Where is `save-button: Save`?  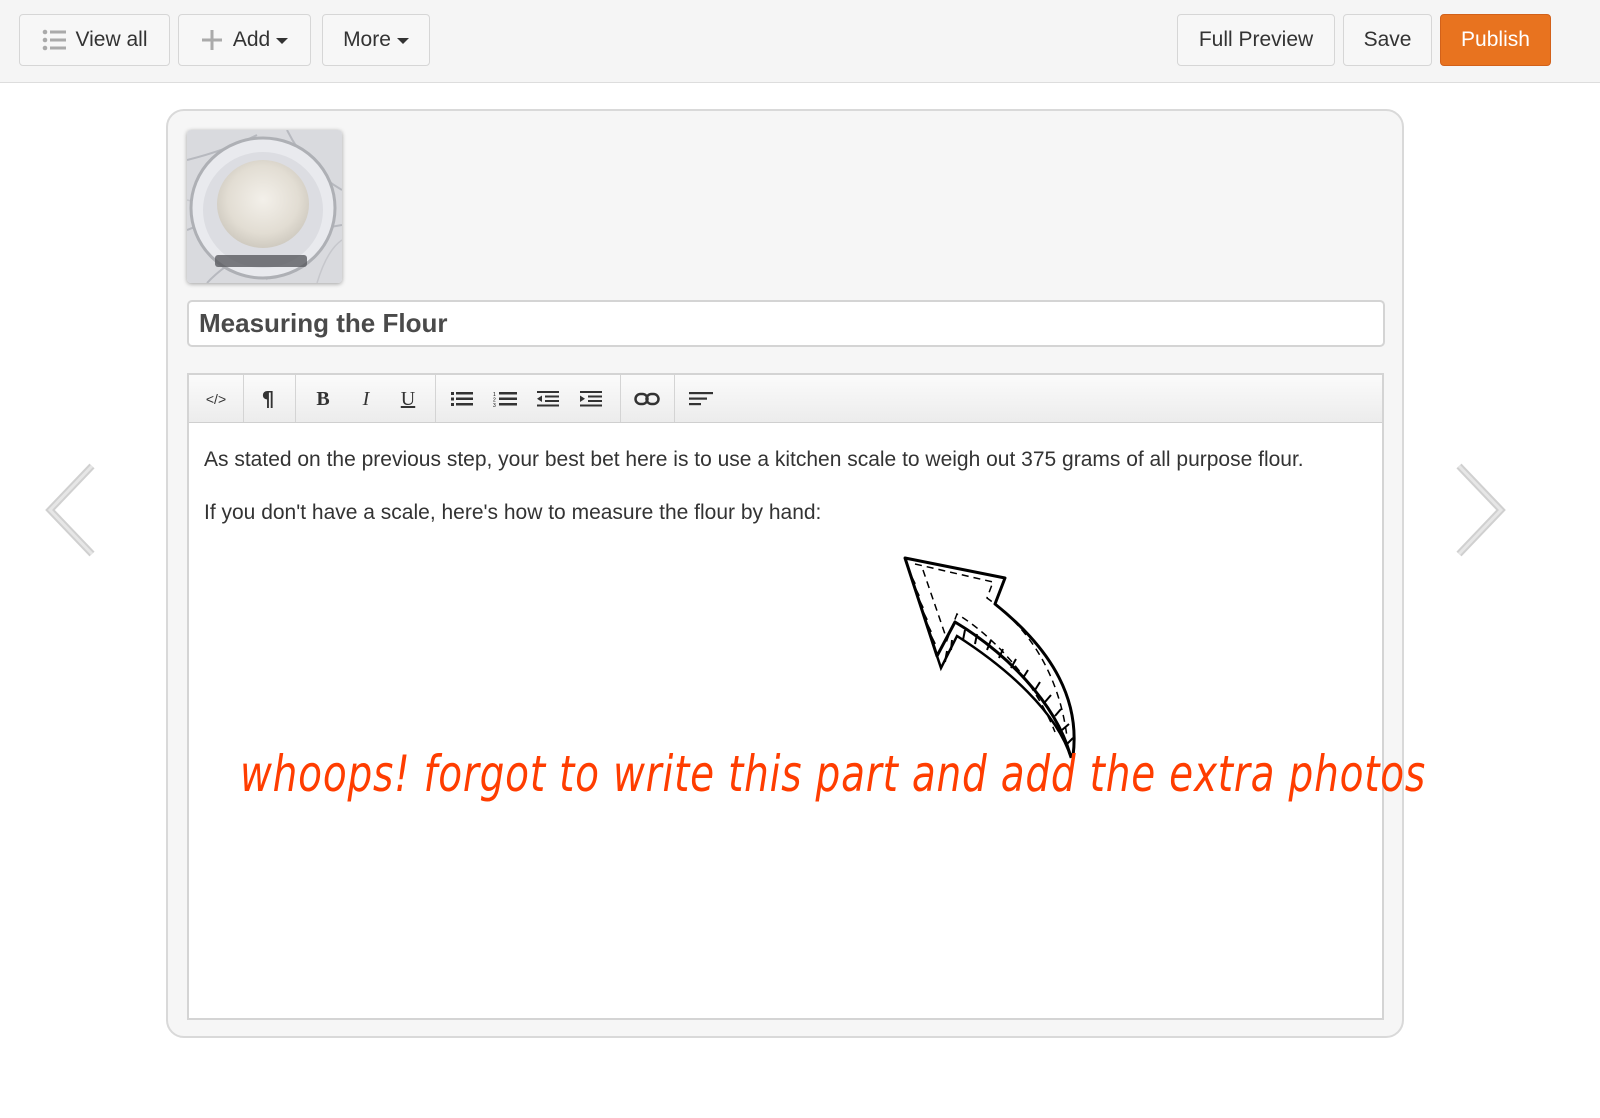
save-button: Save is located at coordinates (1387, 40).